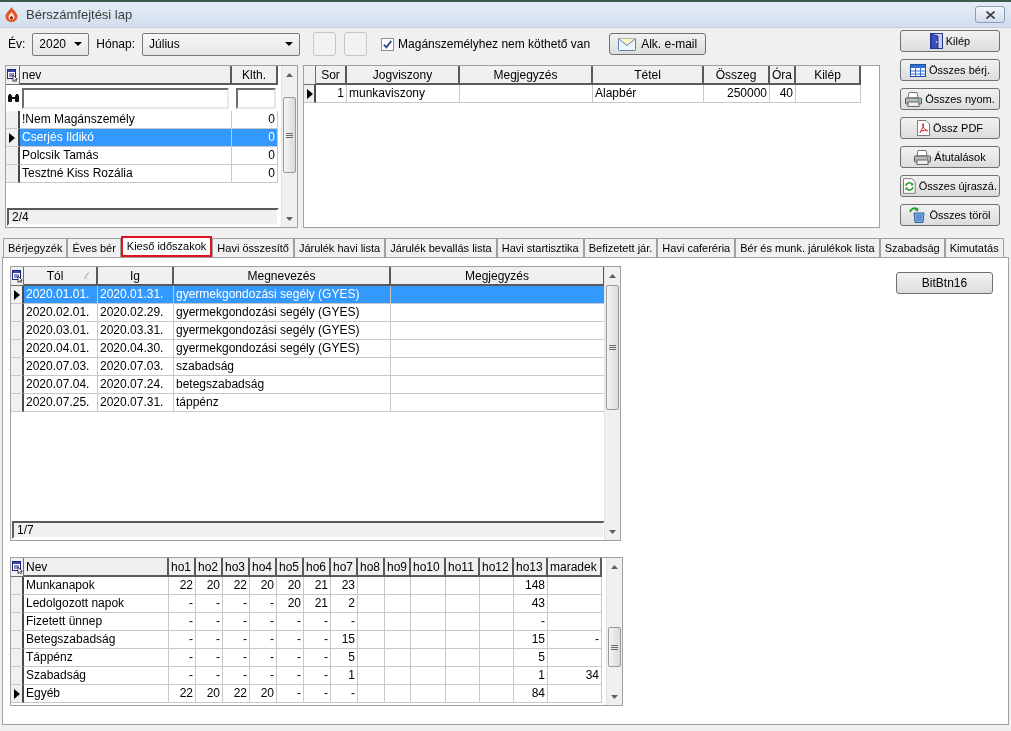 The height and width of the screenshot is (731, 1011). What do you see at coordinates (950, 128) in the screenshot?
I see `action-button: Össz PDF` at bounding box center [950, 128].